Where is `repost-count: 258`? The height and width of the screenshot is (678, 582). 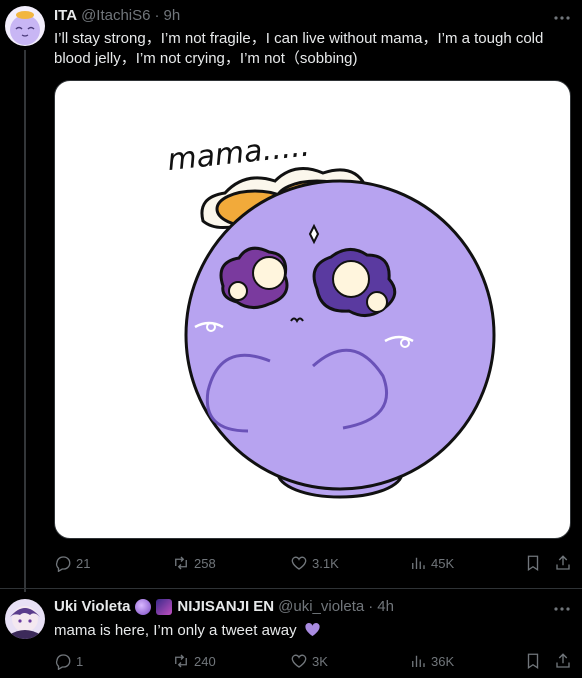
repost-count: 258 is located at coordinates (205, 563).